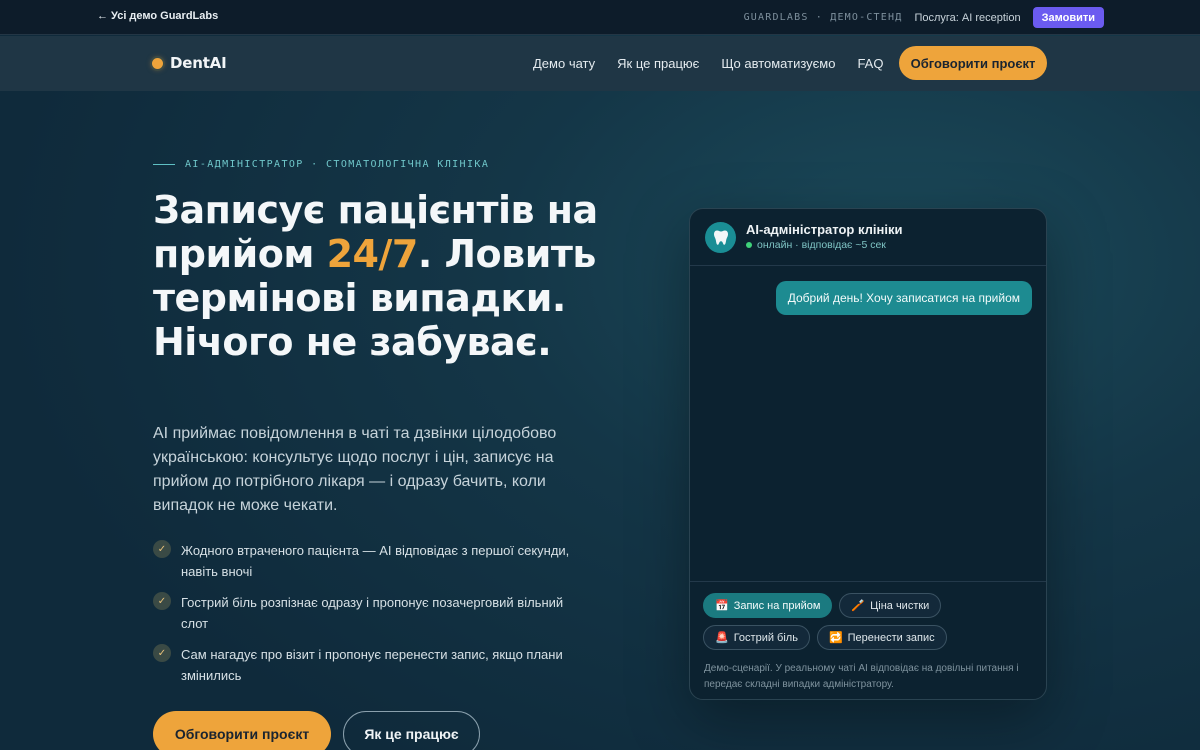 Image resolution: width=1200 pixels, height=750 pixels. What do you see at coordinates (973, 63) in the screenshot?
I see `discuss-project-header-button: Обговорити проєкт` at bounding box center [973, 63].